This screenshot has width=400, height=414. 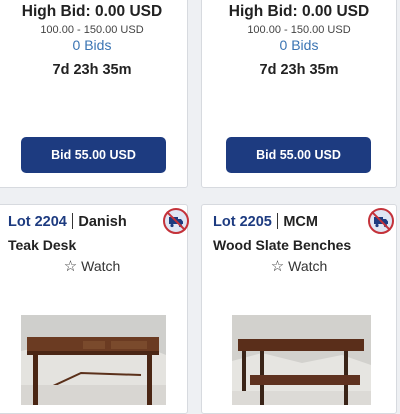 I want to click on lot-title-continued: Teak Desk, so click(x=42, y=245).